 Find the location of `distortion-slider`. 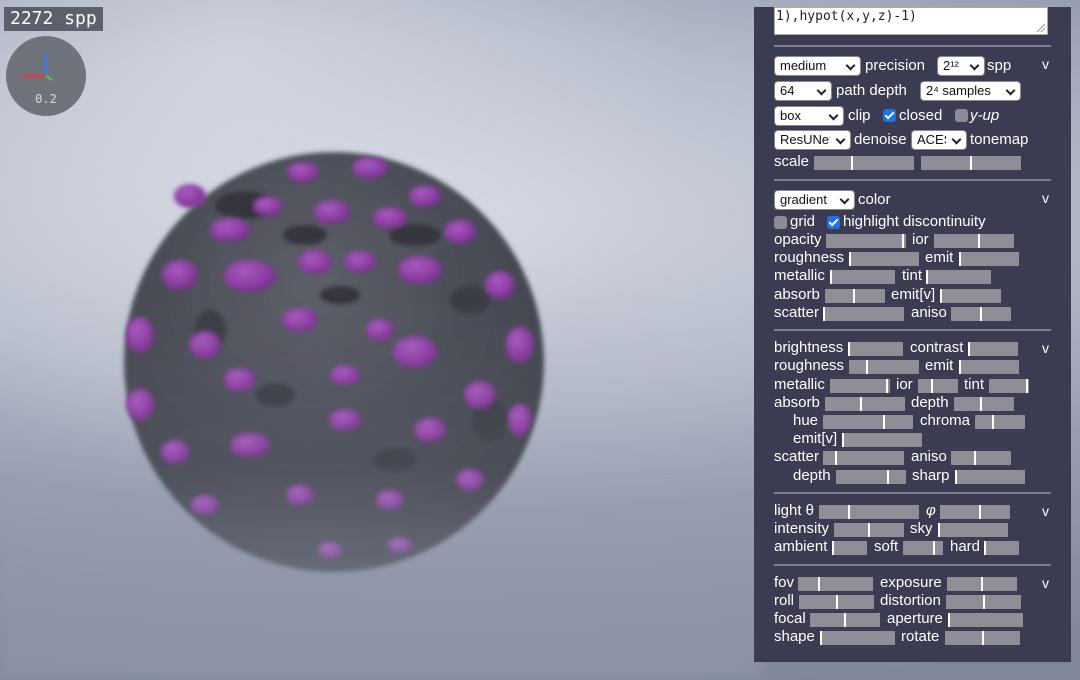

distortion-slider is located at coordinates (983, 602).